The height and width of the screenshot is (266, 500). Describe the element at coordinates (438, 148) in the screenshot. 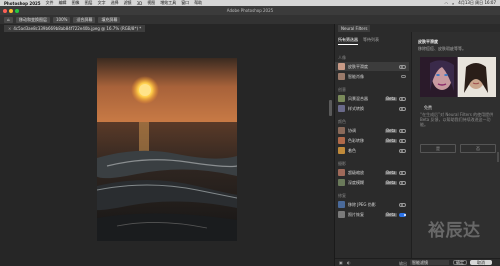

I see `feedback-yes-button: 是` at that location.